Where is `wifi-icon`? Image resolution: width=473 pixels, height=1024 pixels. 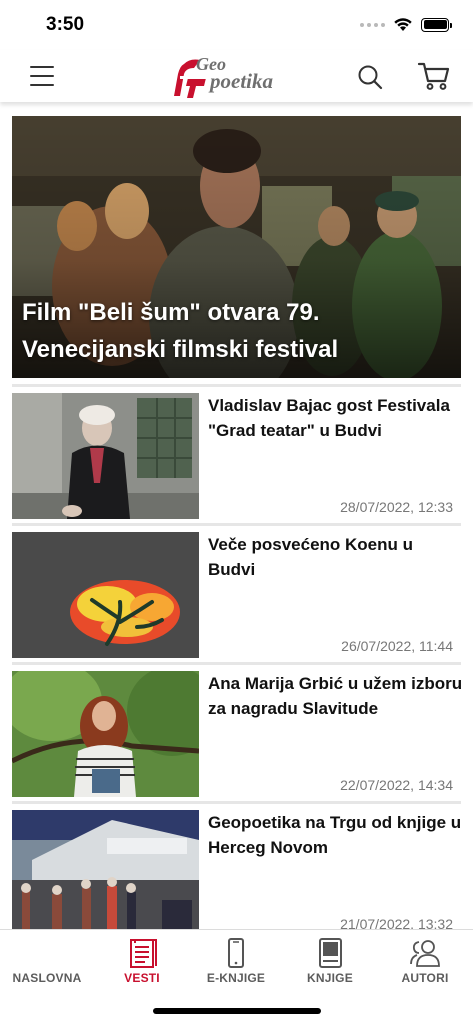 wifi-icon is located at coordinates (403, 24).